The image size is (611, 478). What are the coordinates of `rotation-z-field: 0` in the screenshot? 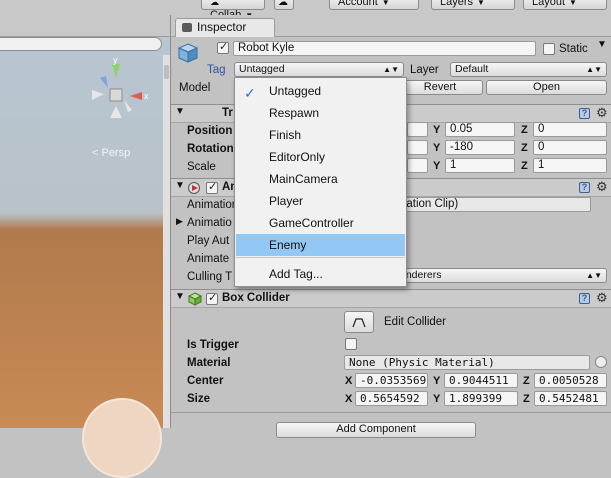 It's located at (570, 147).